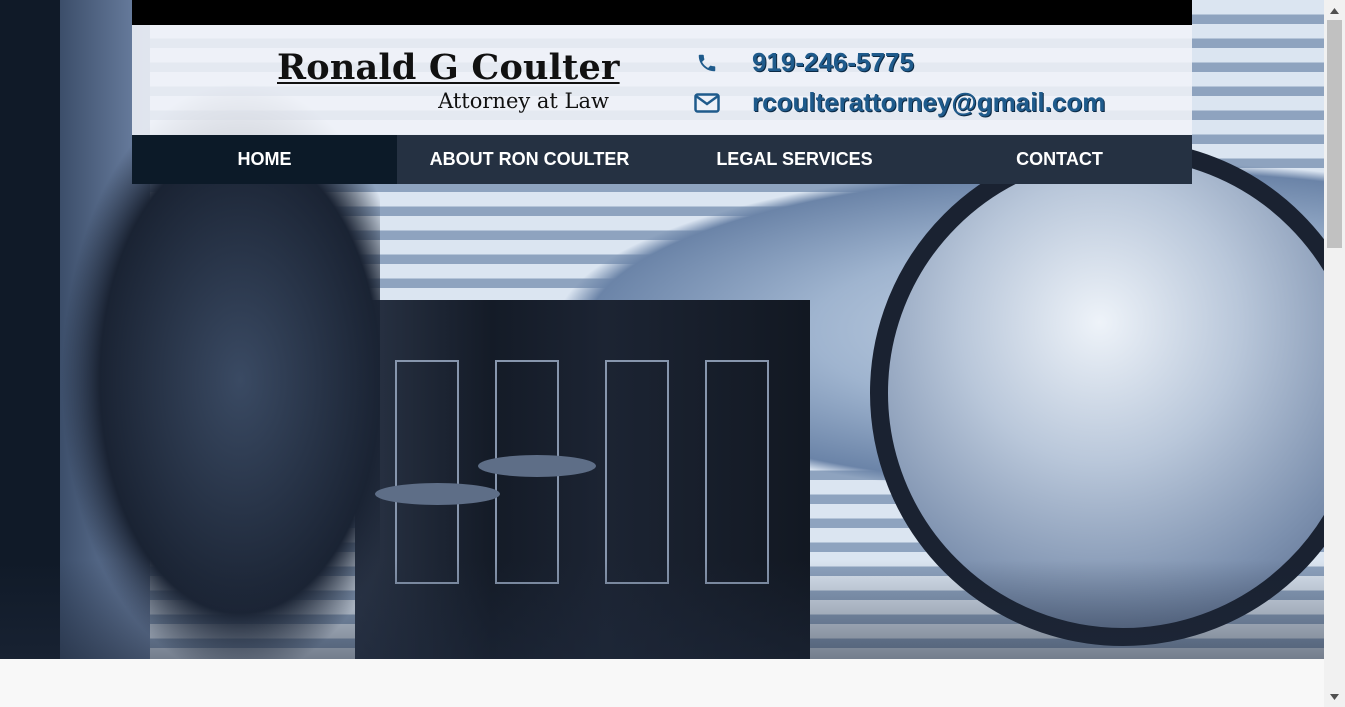 The width and height of the screenshot is (1345, 707). Describe the element at coordinates (707, 103) in the screenshot. I see `envelope-icon` at that location.